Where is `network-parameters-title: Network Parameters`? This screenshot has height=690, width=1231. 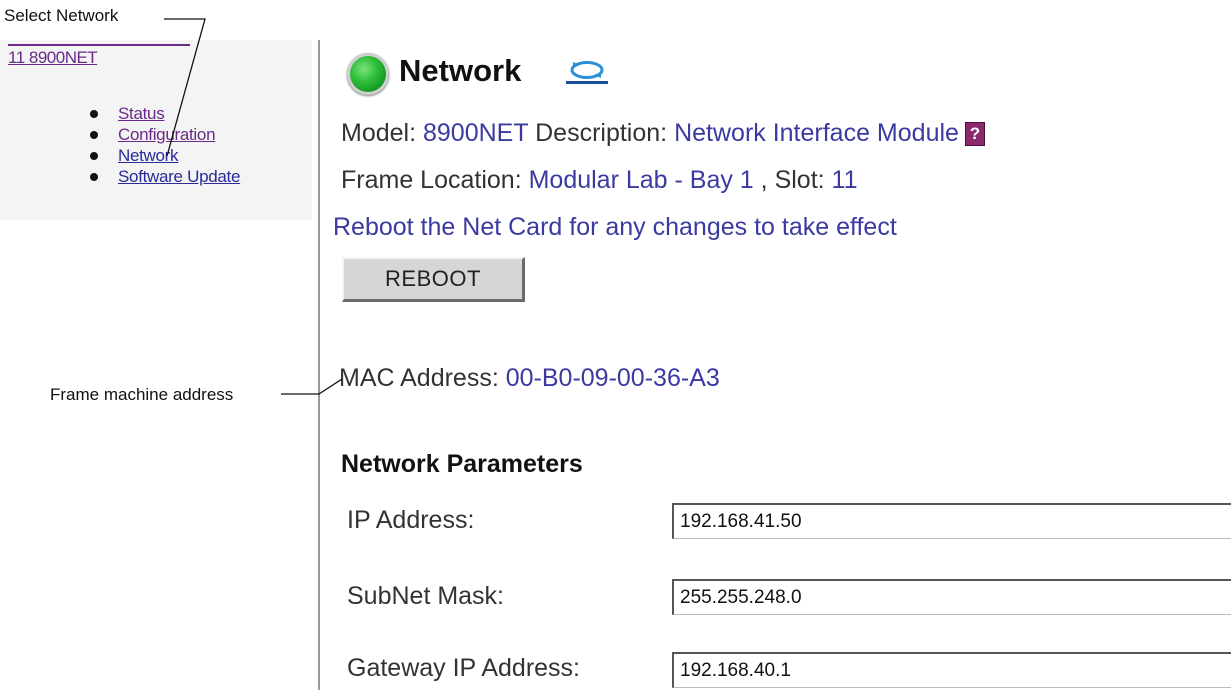 network-parameters-title: Network Parameters is located at coordinates (462, 464).